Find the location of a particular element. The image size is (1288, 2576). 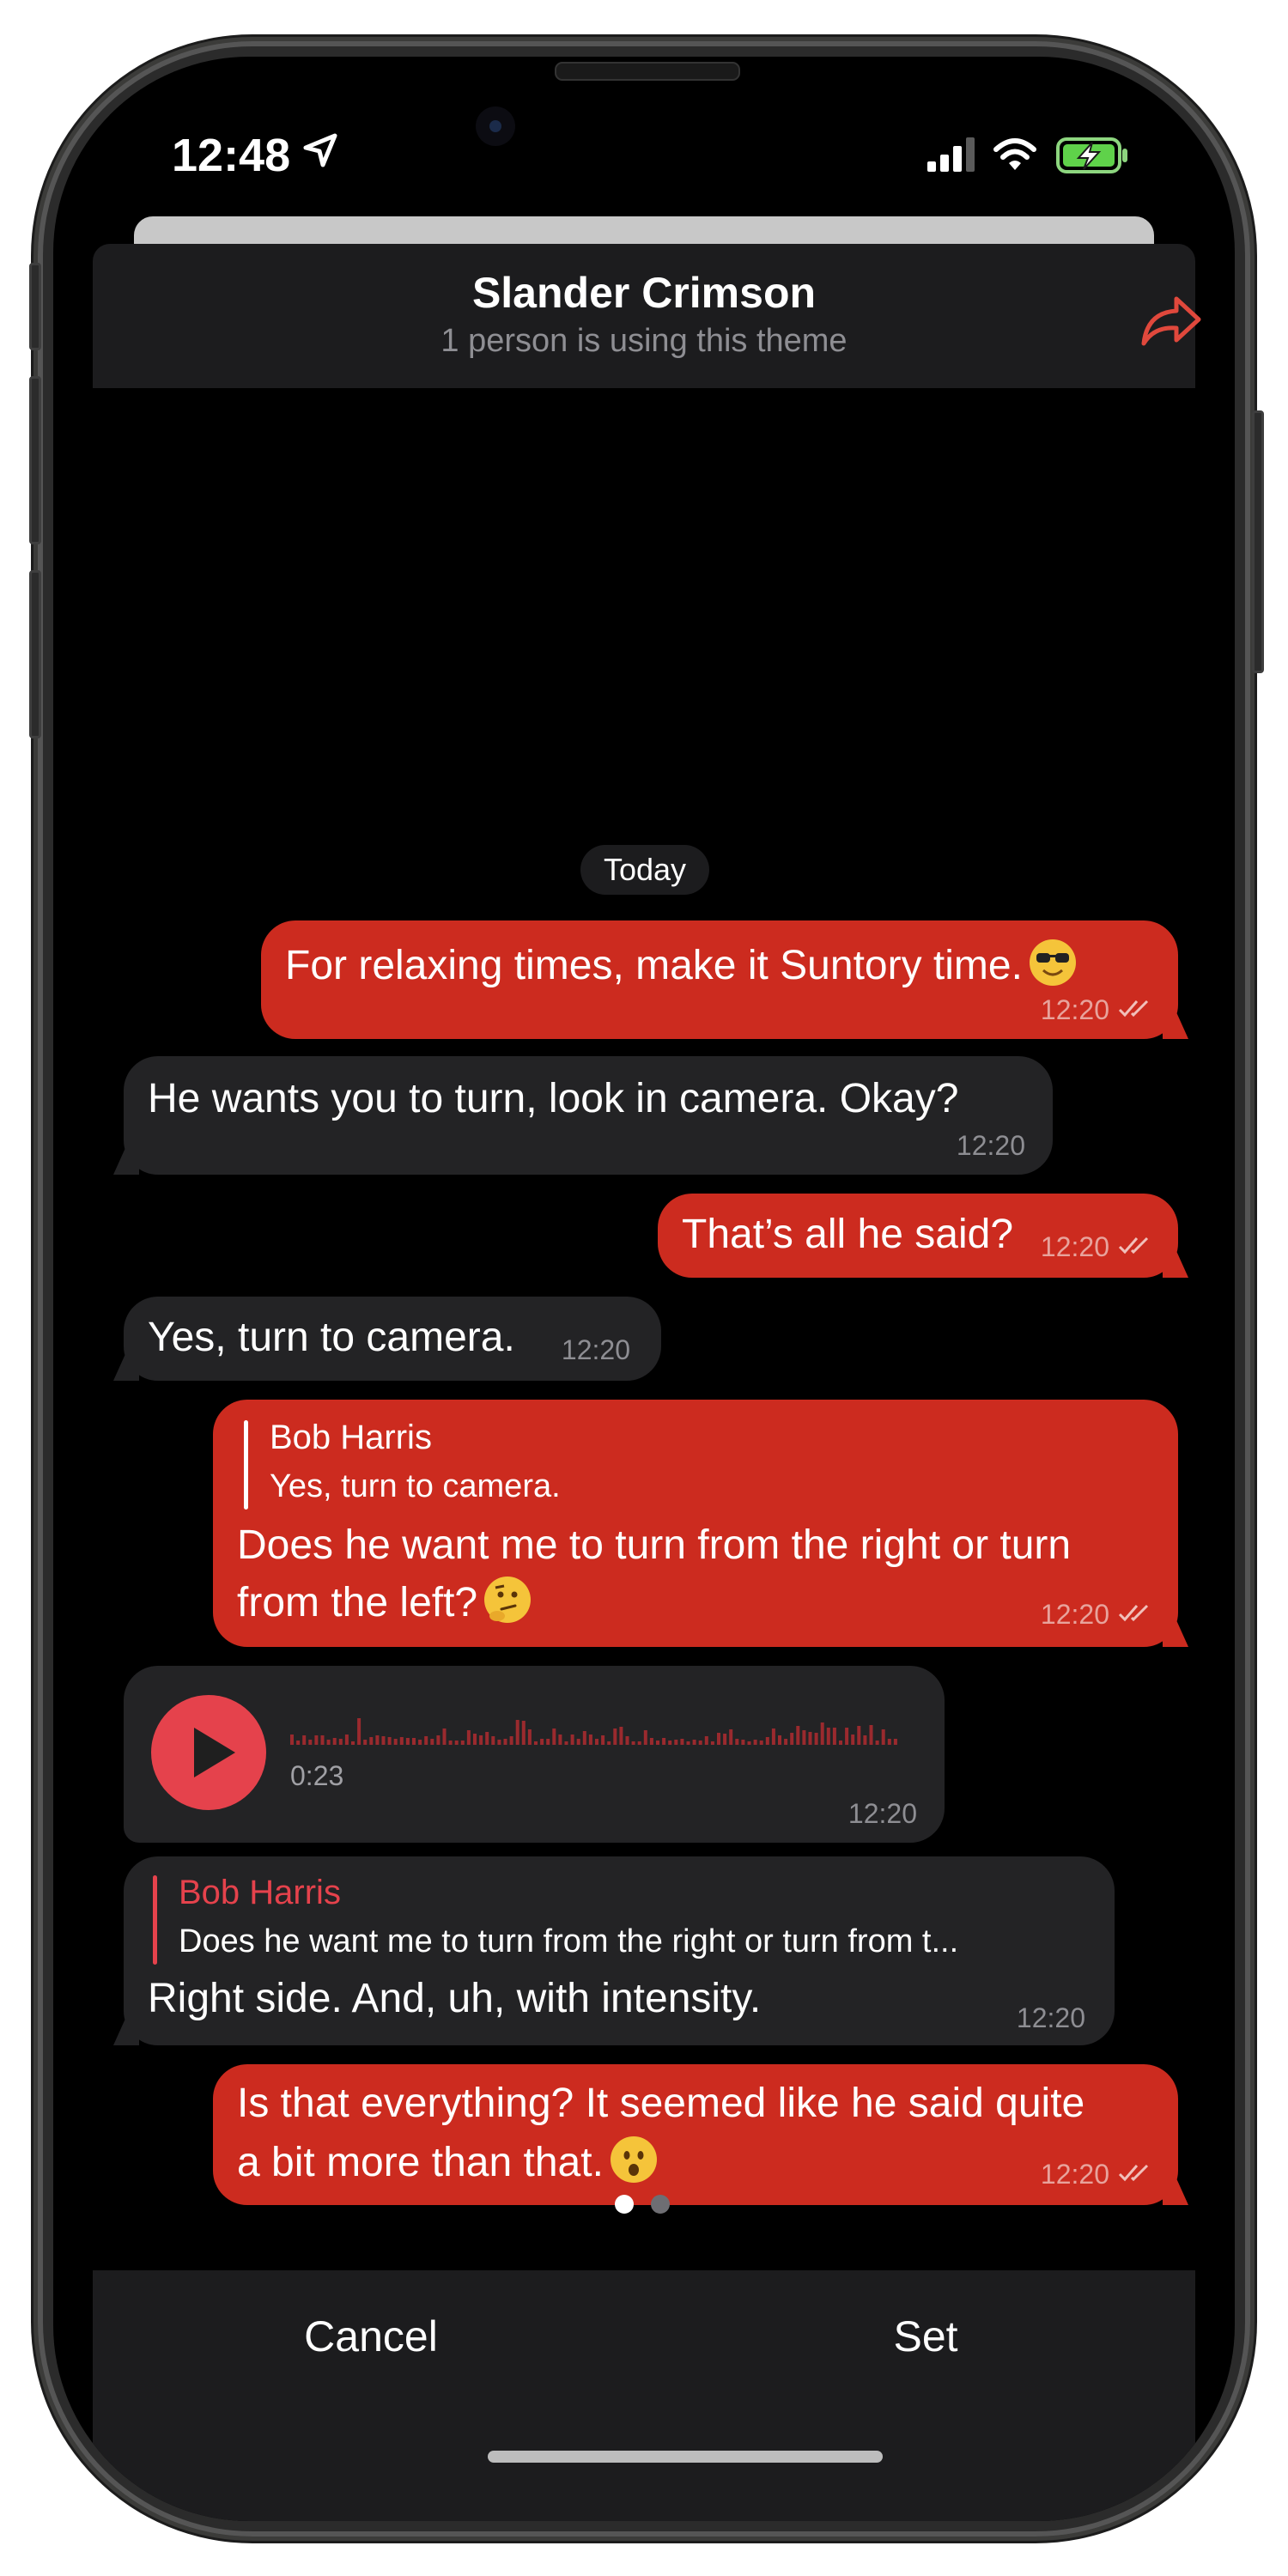

sunglasses-emoji-icon is located at coordinates (1052, 962).